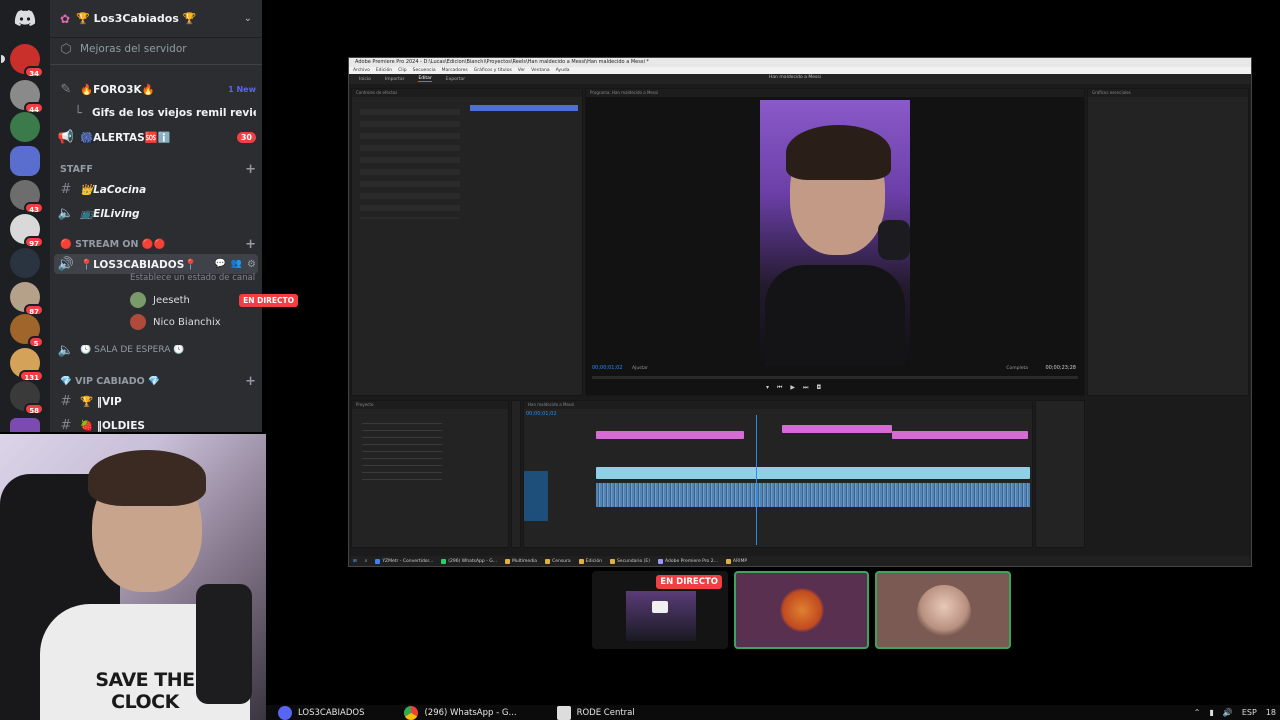 The height and width of the screenshot is (720, 1280). Describe the element at coordinates (835, 93) in the screenshot. I see `panel-tab: Programa: Han maldecido a Messi` at that location.